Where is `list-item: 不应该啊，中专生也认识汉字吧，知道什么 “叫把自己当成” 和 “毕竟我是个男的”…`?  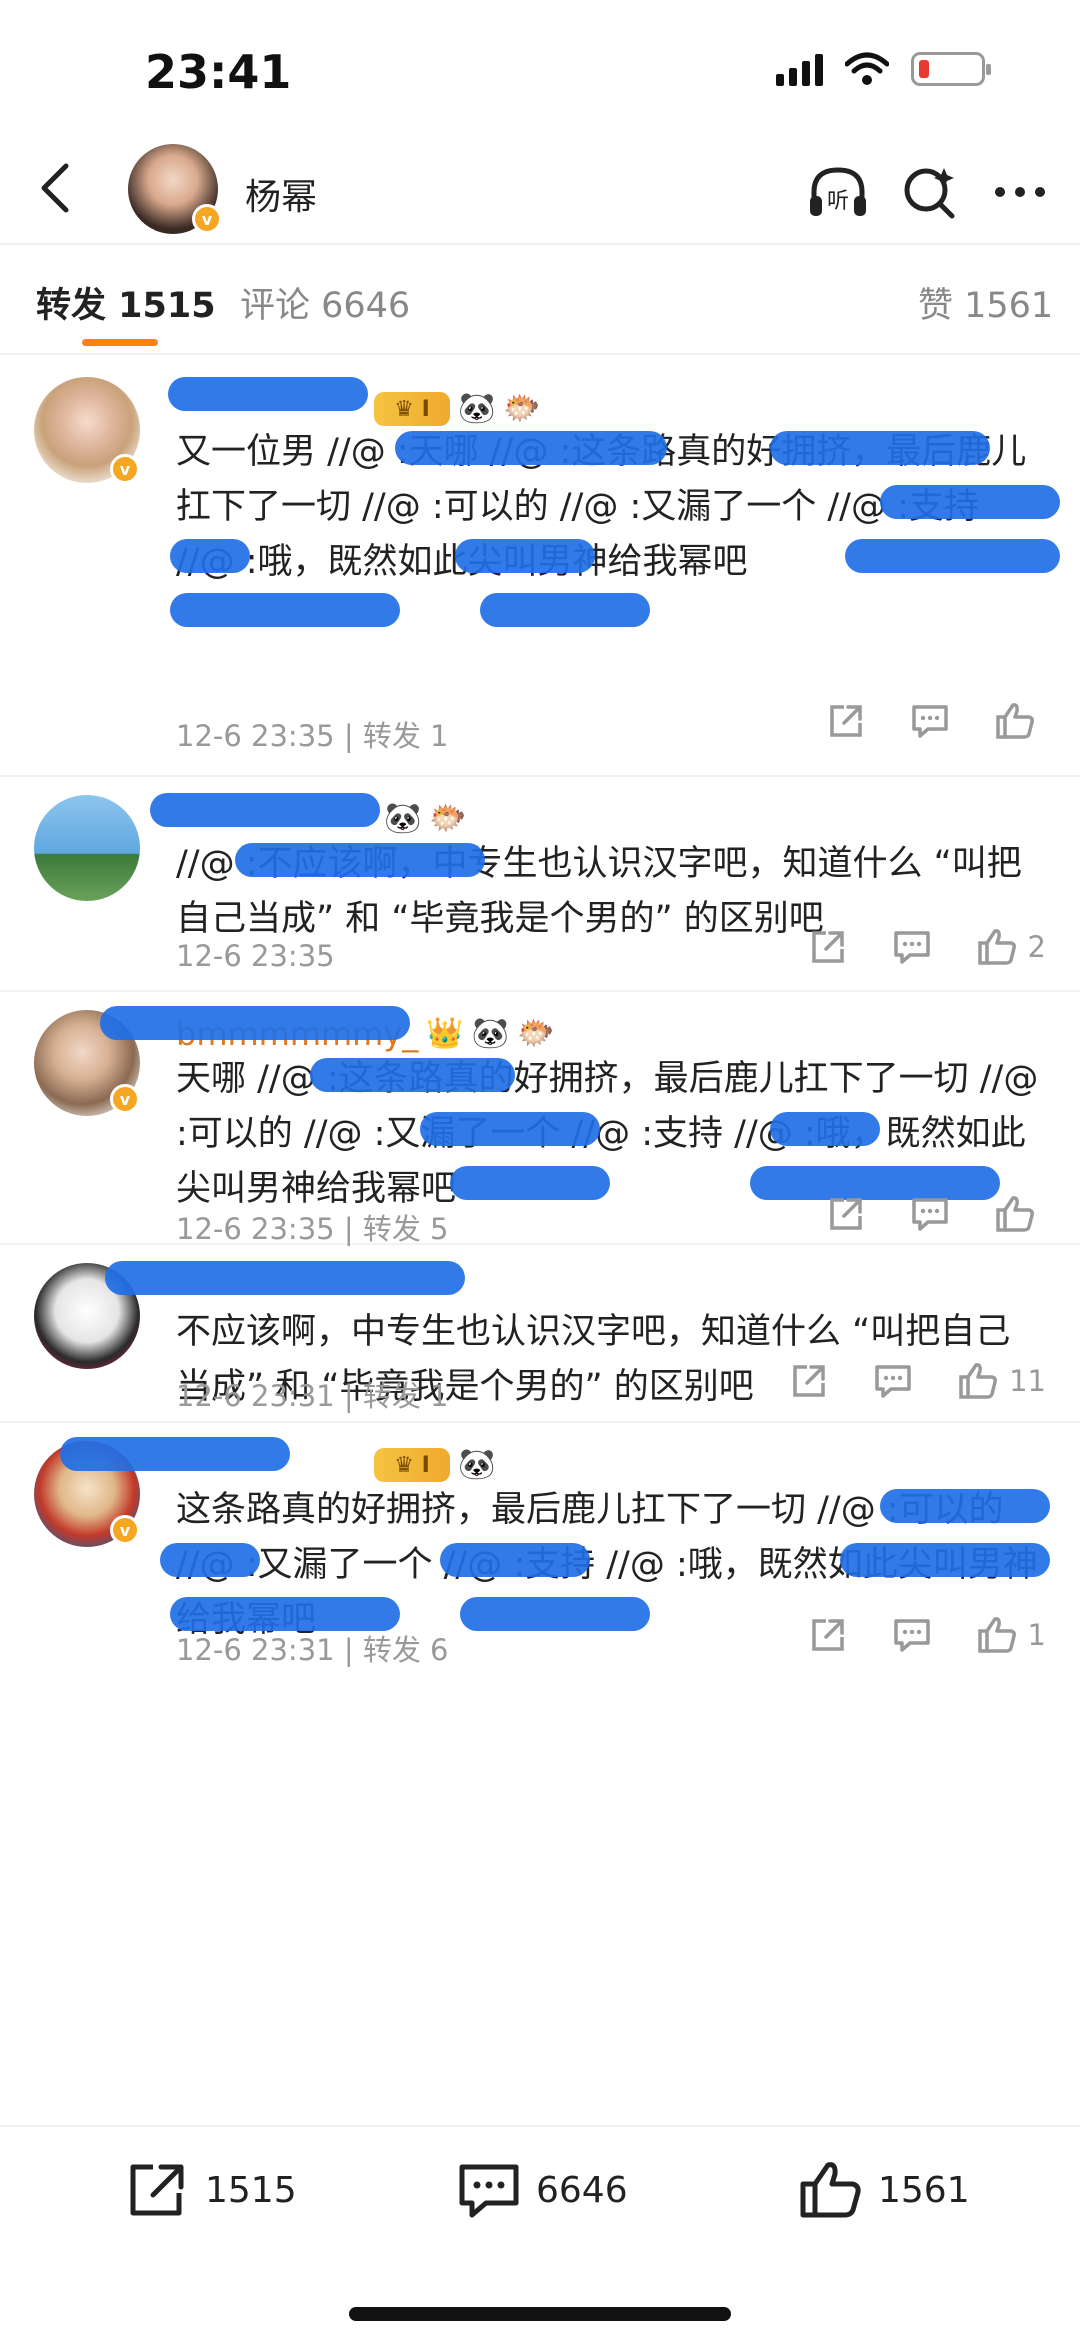
list-item: 不应该啊，中专生也认识汉字吧，知道什么 “叫把自己当成” 和 “毕竟我是个男的”… is located at coordinates (540, 1334).